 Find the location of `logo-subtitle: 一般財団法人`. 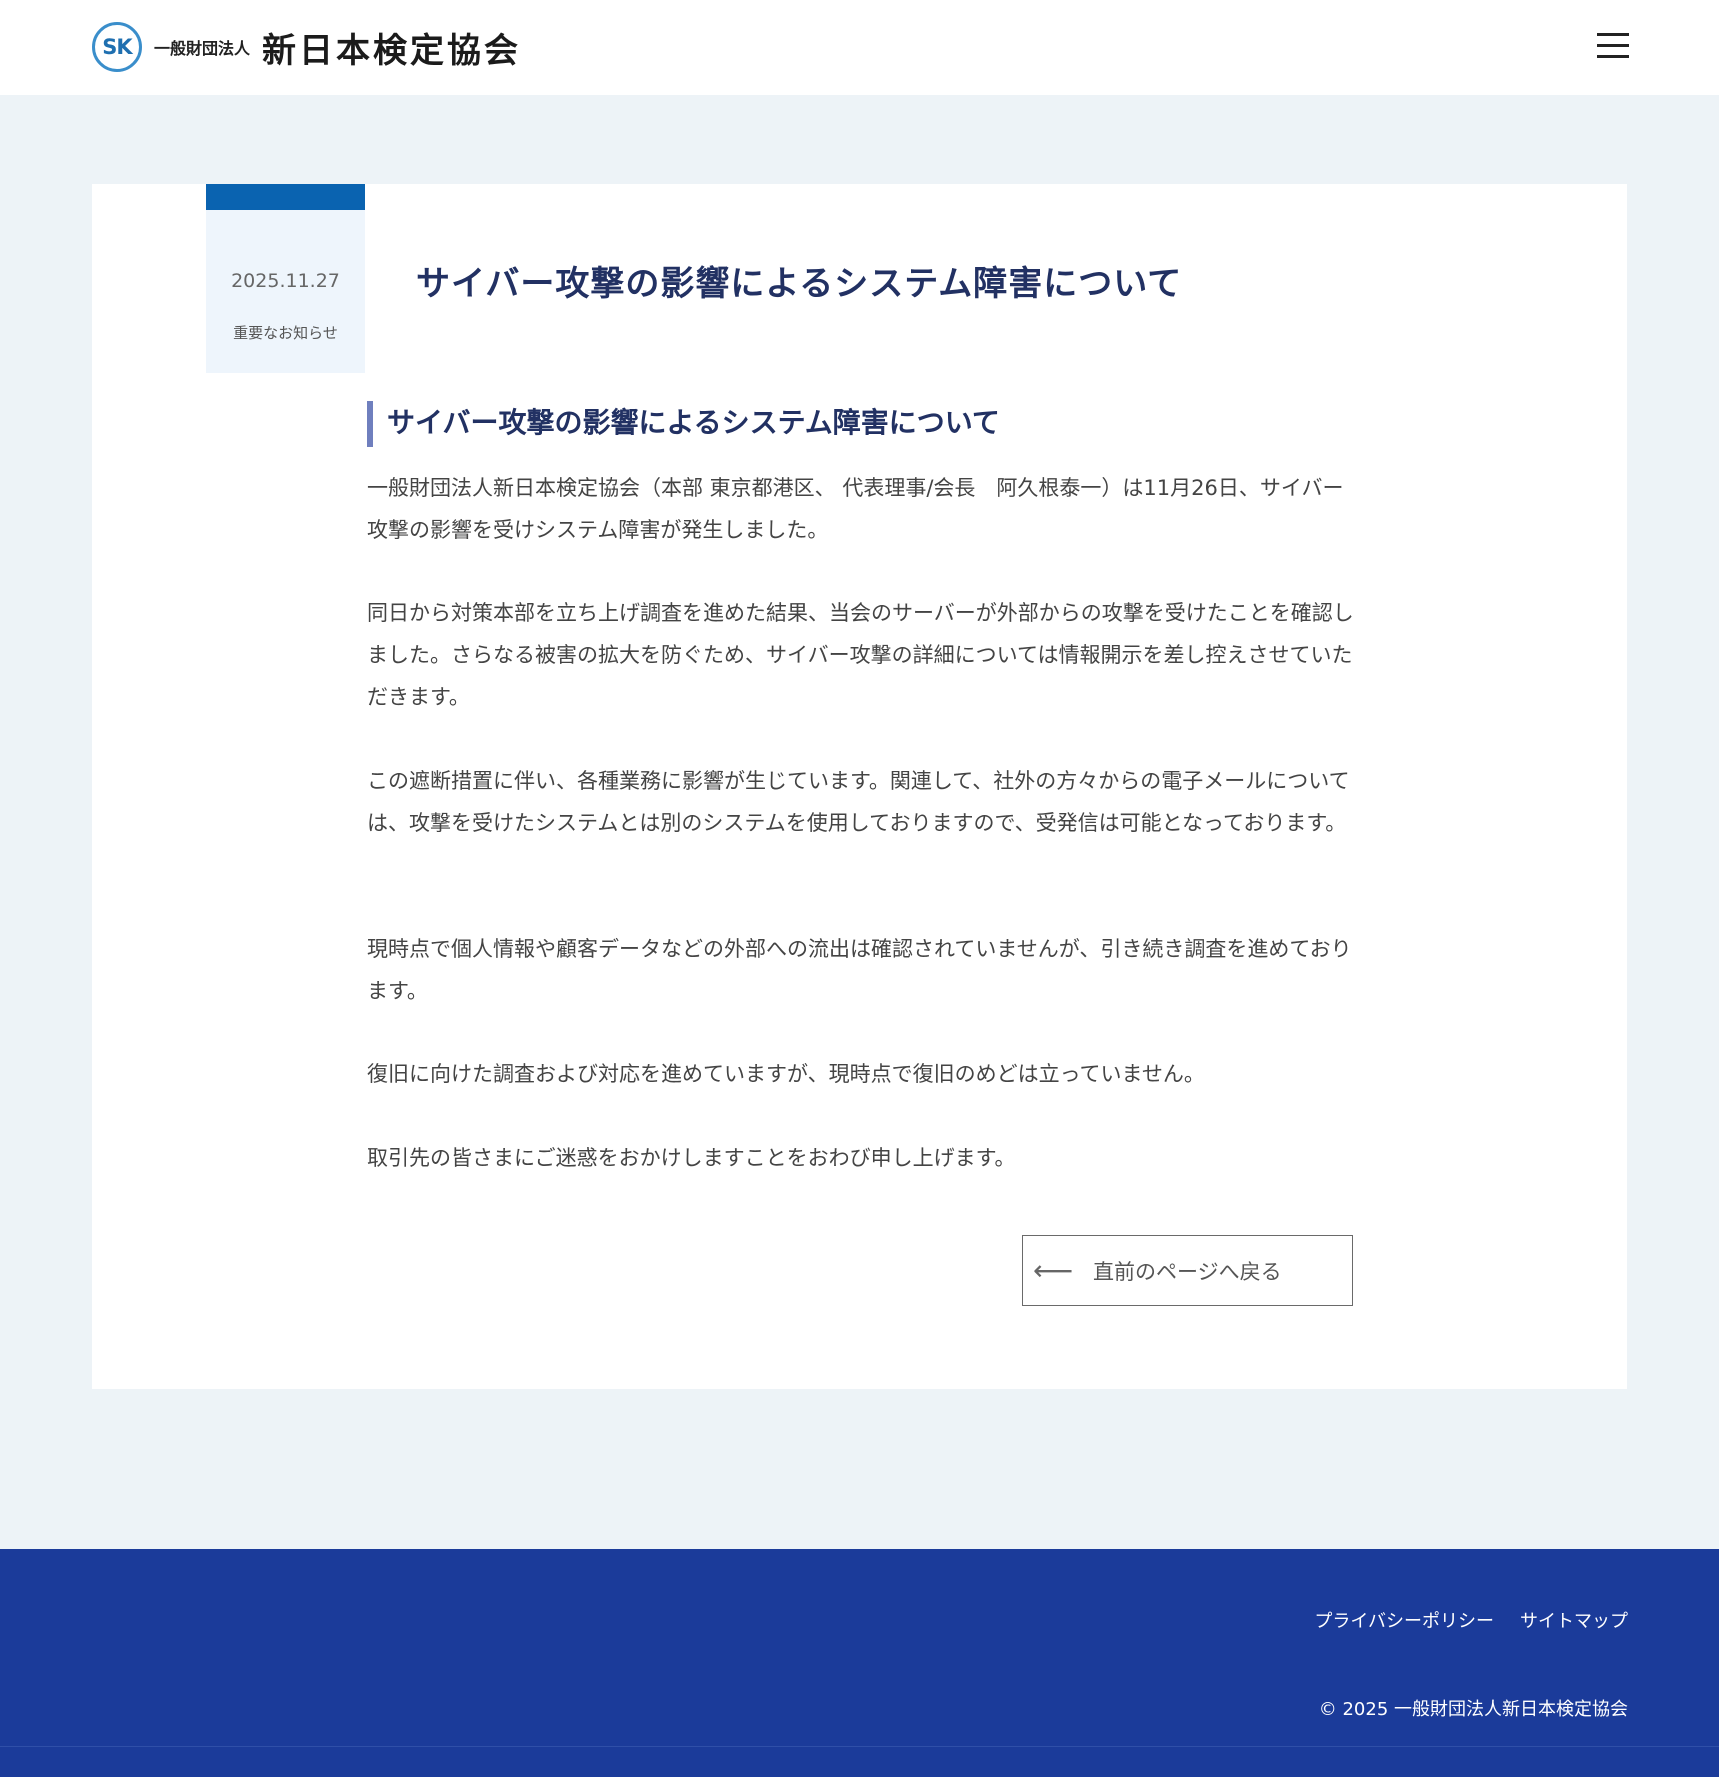

logo-subtitle: 一般財団法人 is located at coordinates (202, 48).